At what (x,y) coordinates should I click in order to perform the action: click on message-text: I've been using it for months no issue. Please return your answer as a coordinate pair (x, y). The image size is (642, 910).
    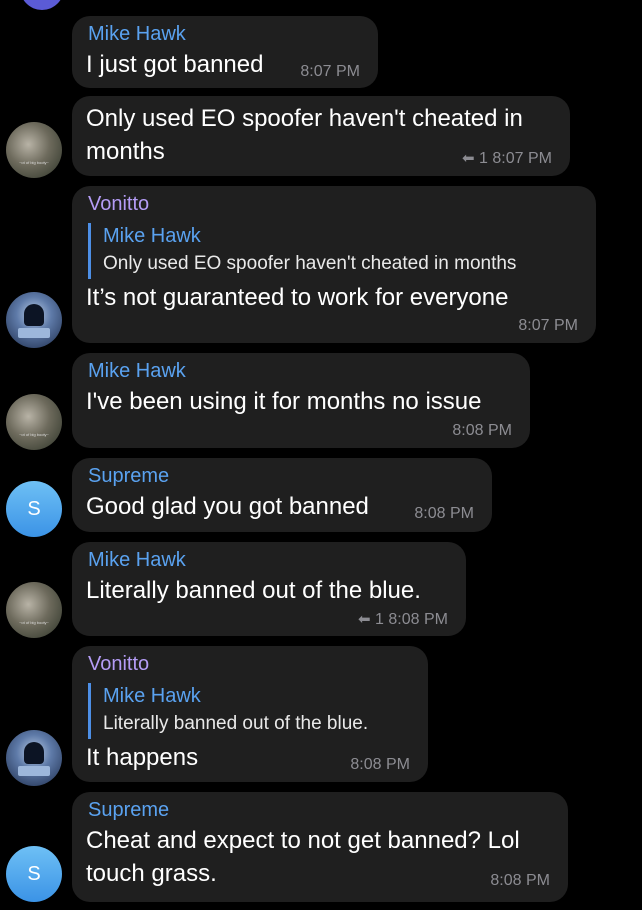
    Looking at the image, I should click on (284, 401).